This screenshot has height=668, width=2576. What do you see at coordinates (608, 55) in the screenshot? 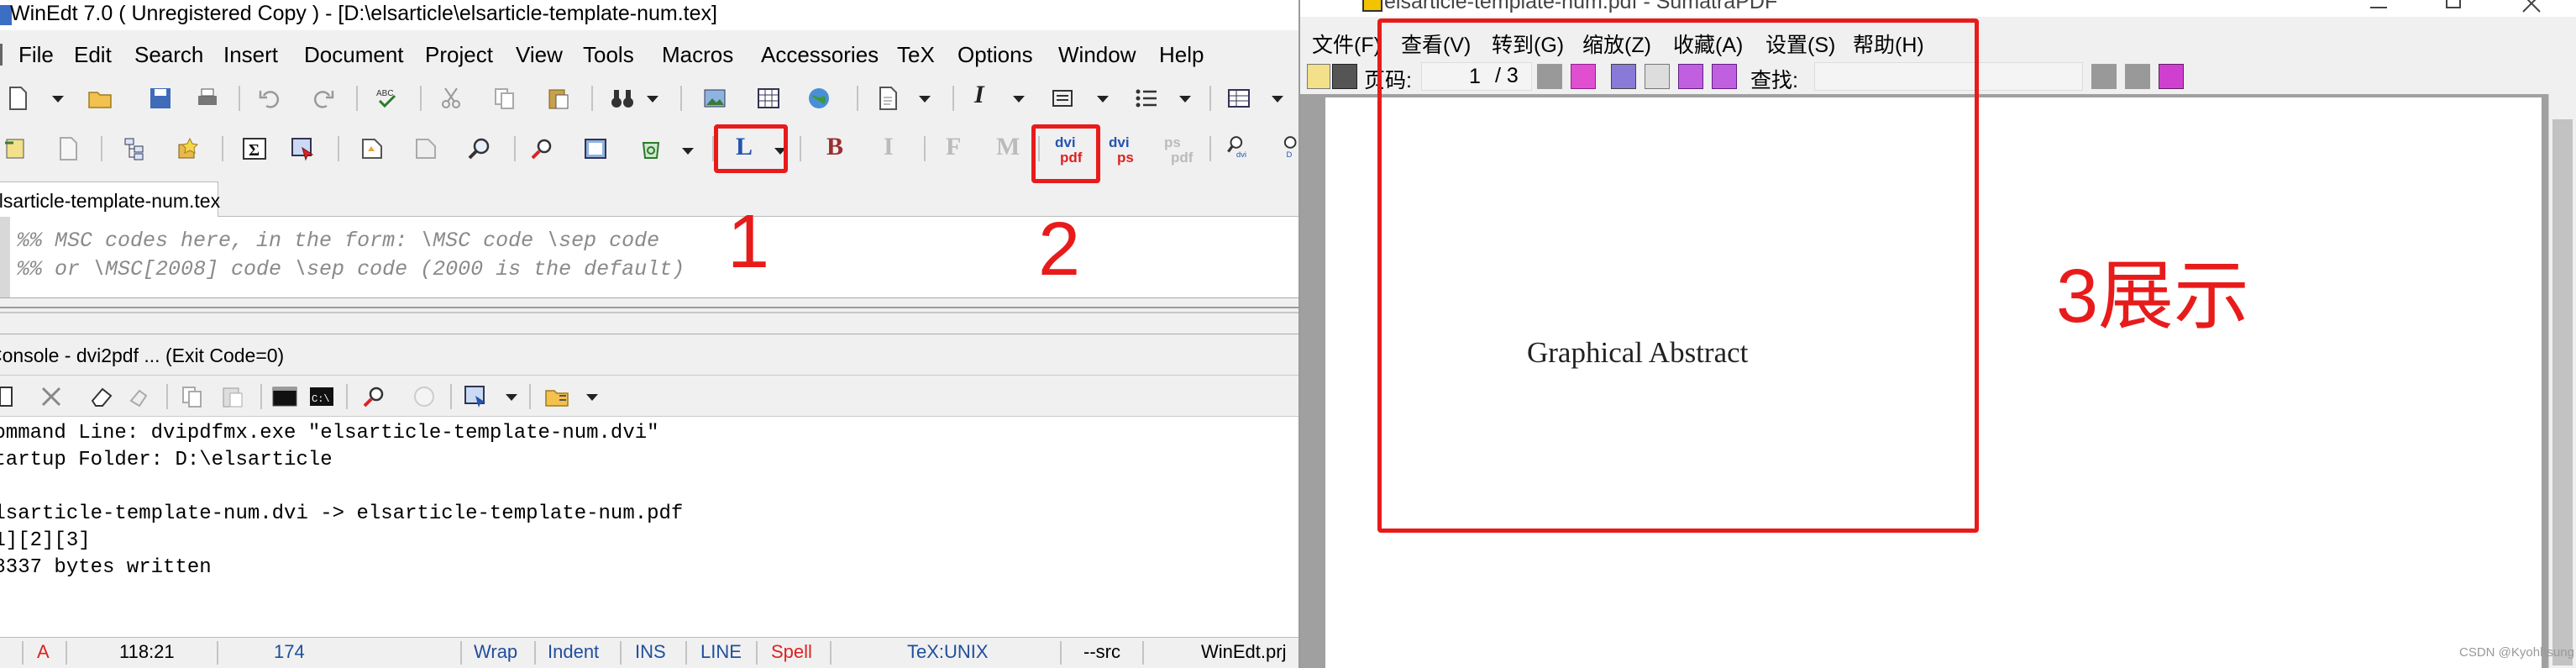
I see `menu-tools: Tools` at bounding box center [608, 55].